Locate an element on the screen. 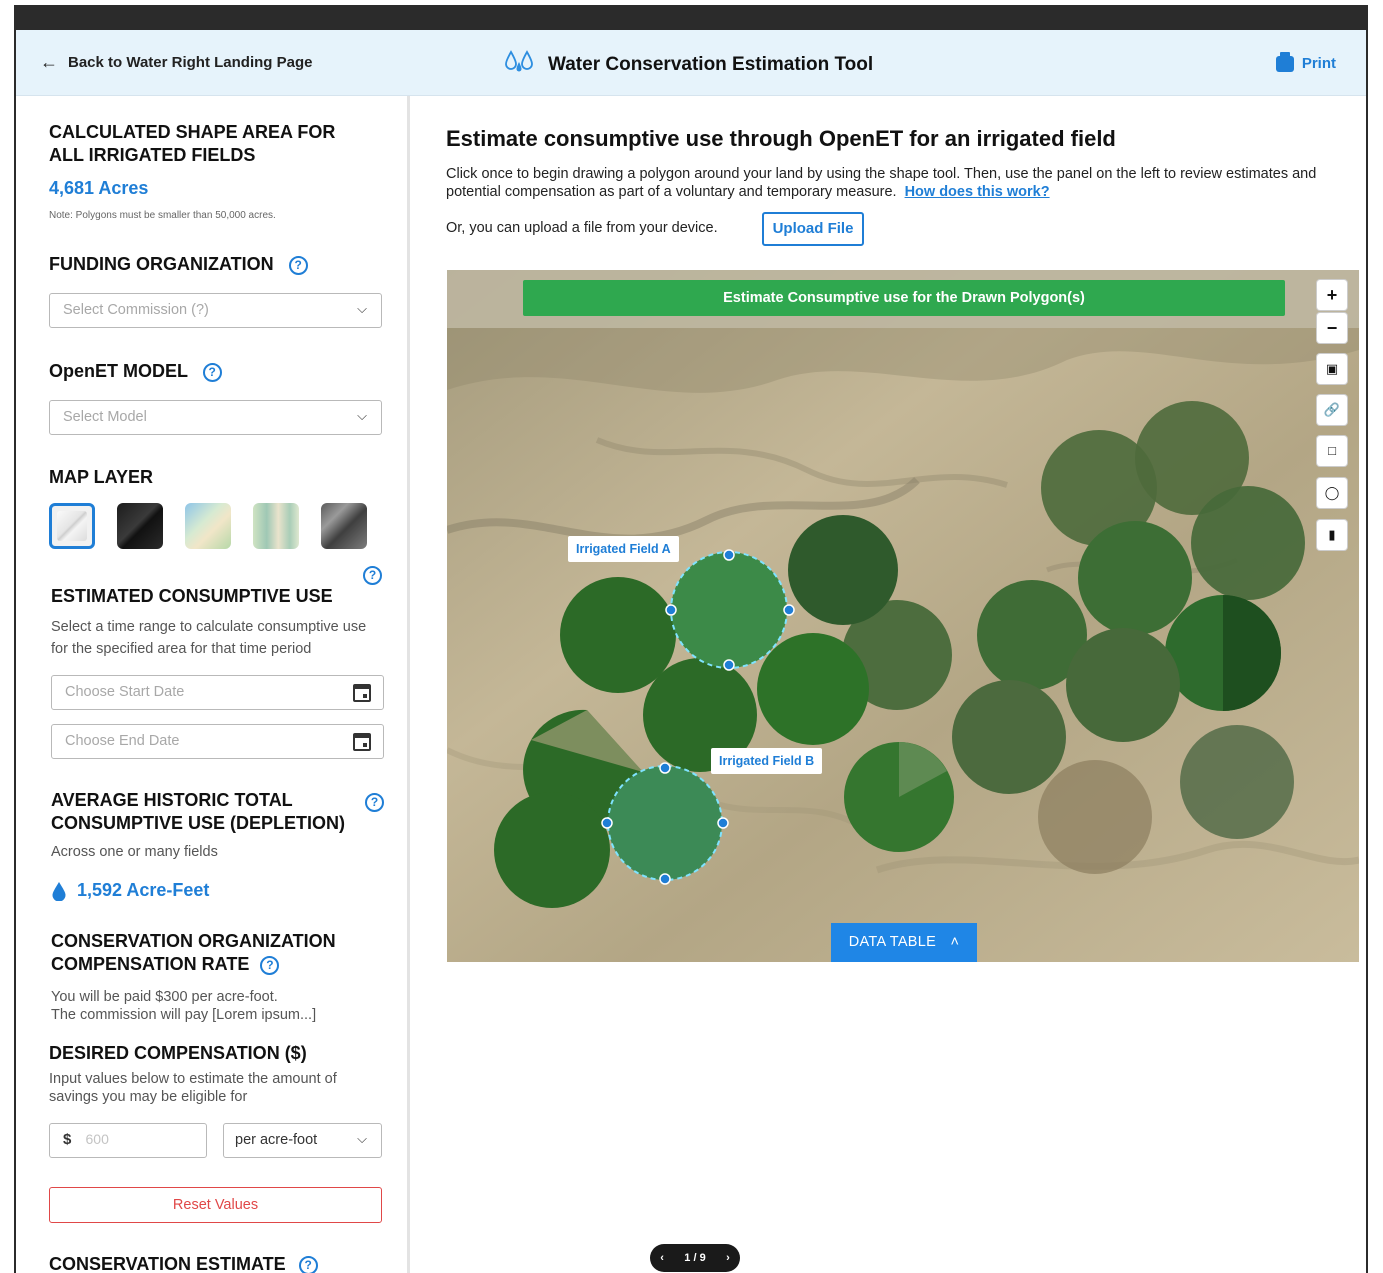 The image size is (1383, 1273). upload-file-button: Upload File is located at coordinates (813, 229).